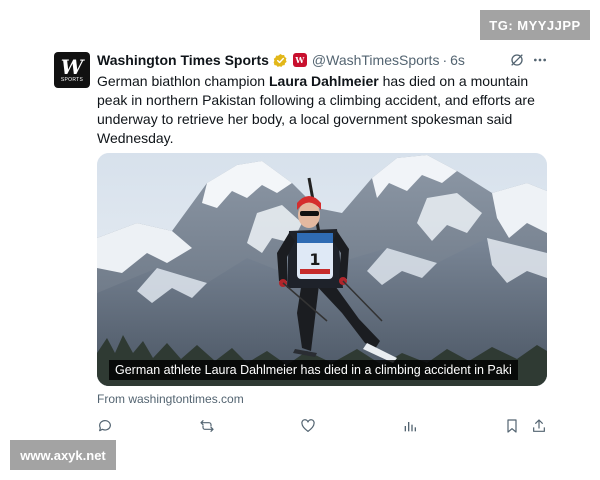  I want to click on tweet-text-before: German biathlon champion, so click(183, 81).